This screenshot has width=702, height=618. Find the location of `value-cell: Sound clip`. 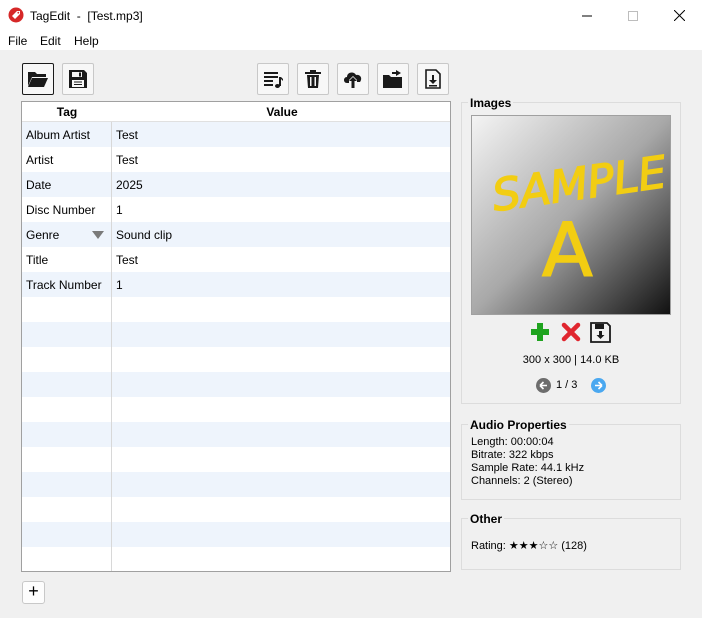

value-cell: Sound clip is located at coordinates (144, 235).